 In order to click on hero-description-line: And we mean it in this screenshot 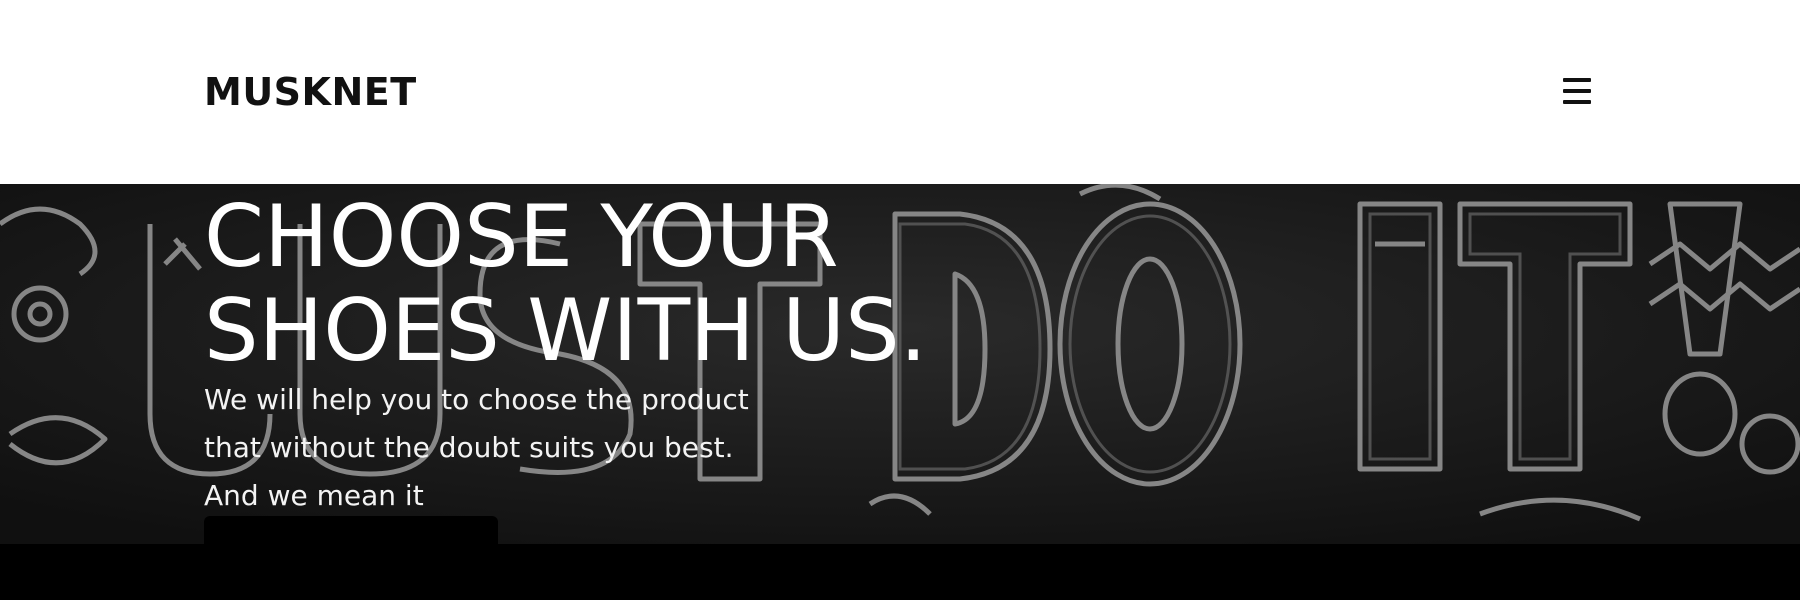, I will do `click(314, 495)`.